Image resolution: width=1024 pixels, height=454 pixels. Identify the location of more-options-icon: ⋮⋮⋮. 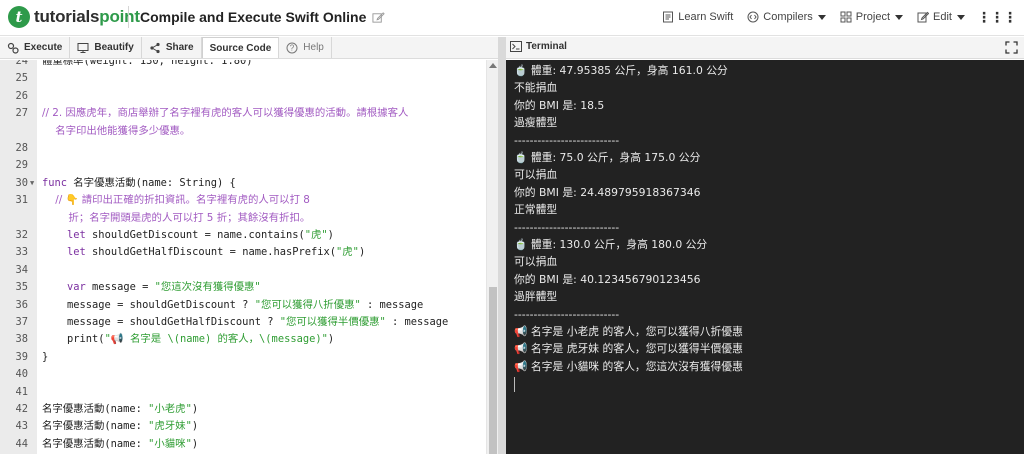
(997, 17).